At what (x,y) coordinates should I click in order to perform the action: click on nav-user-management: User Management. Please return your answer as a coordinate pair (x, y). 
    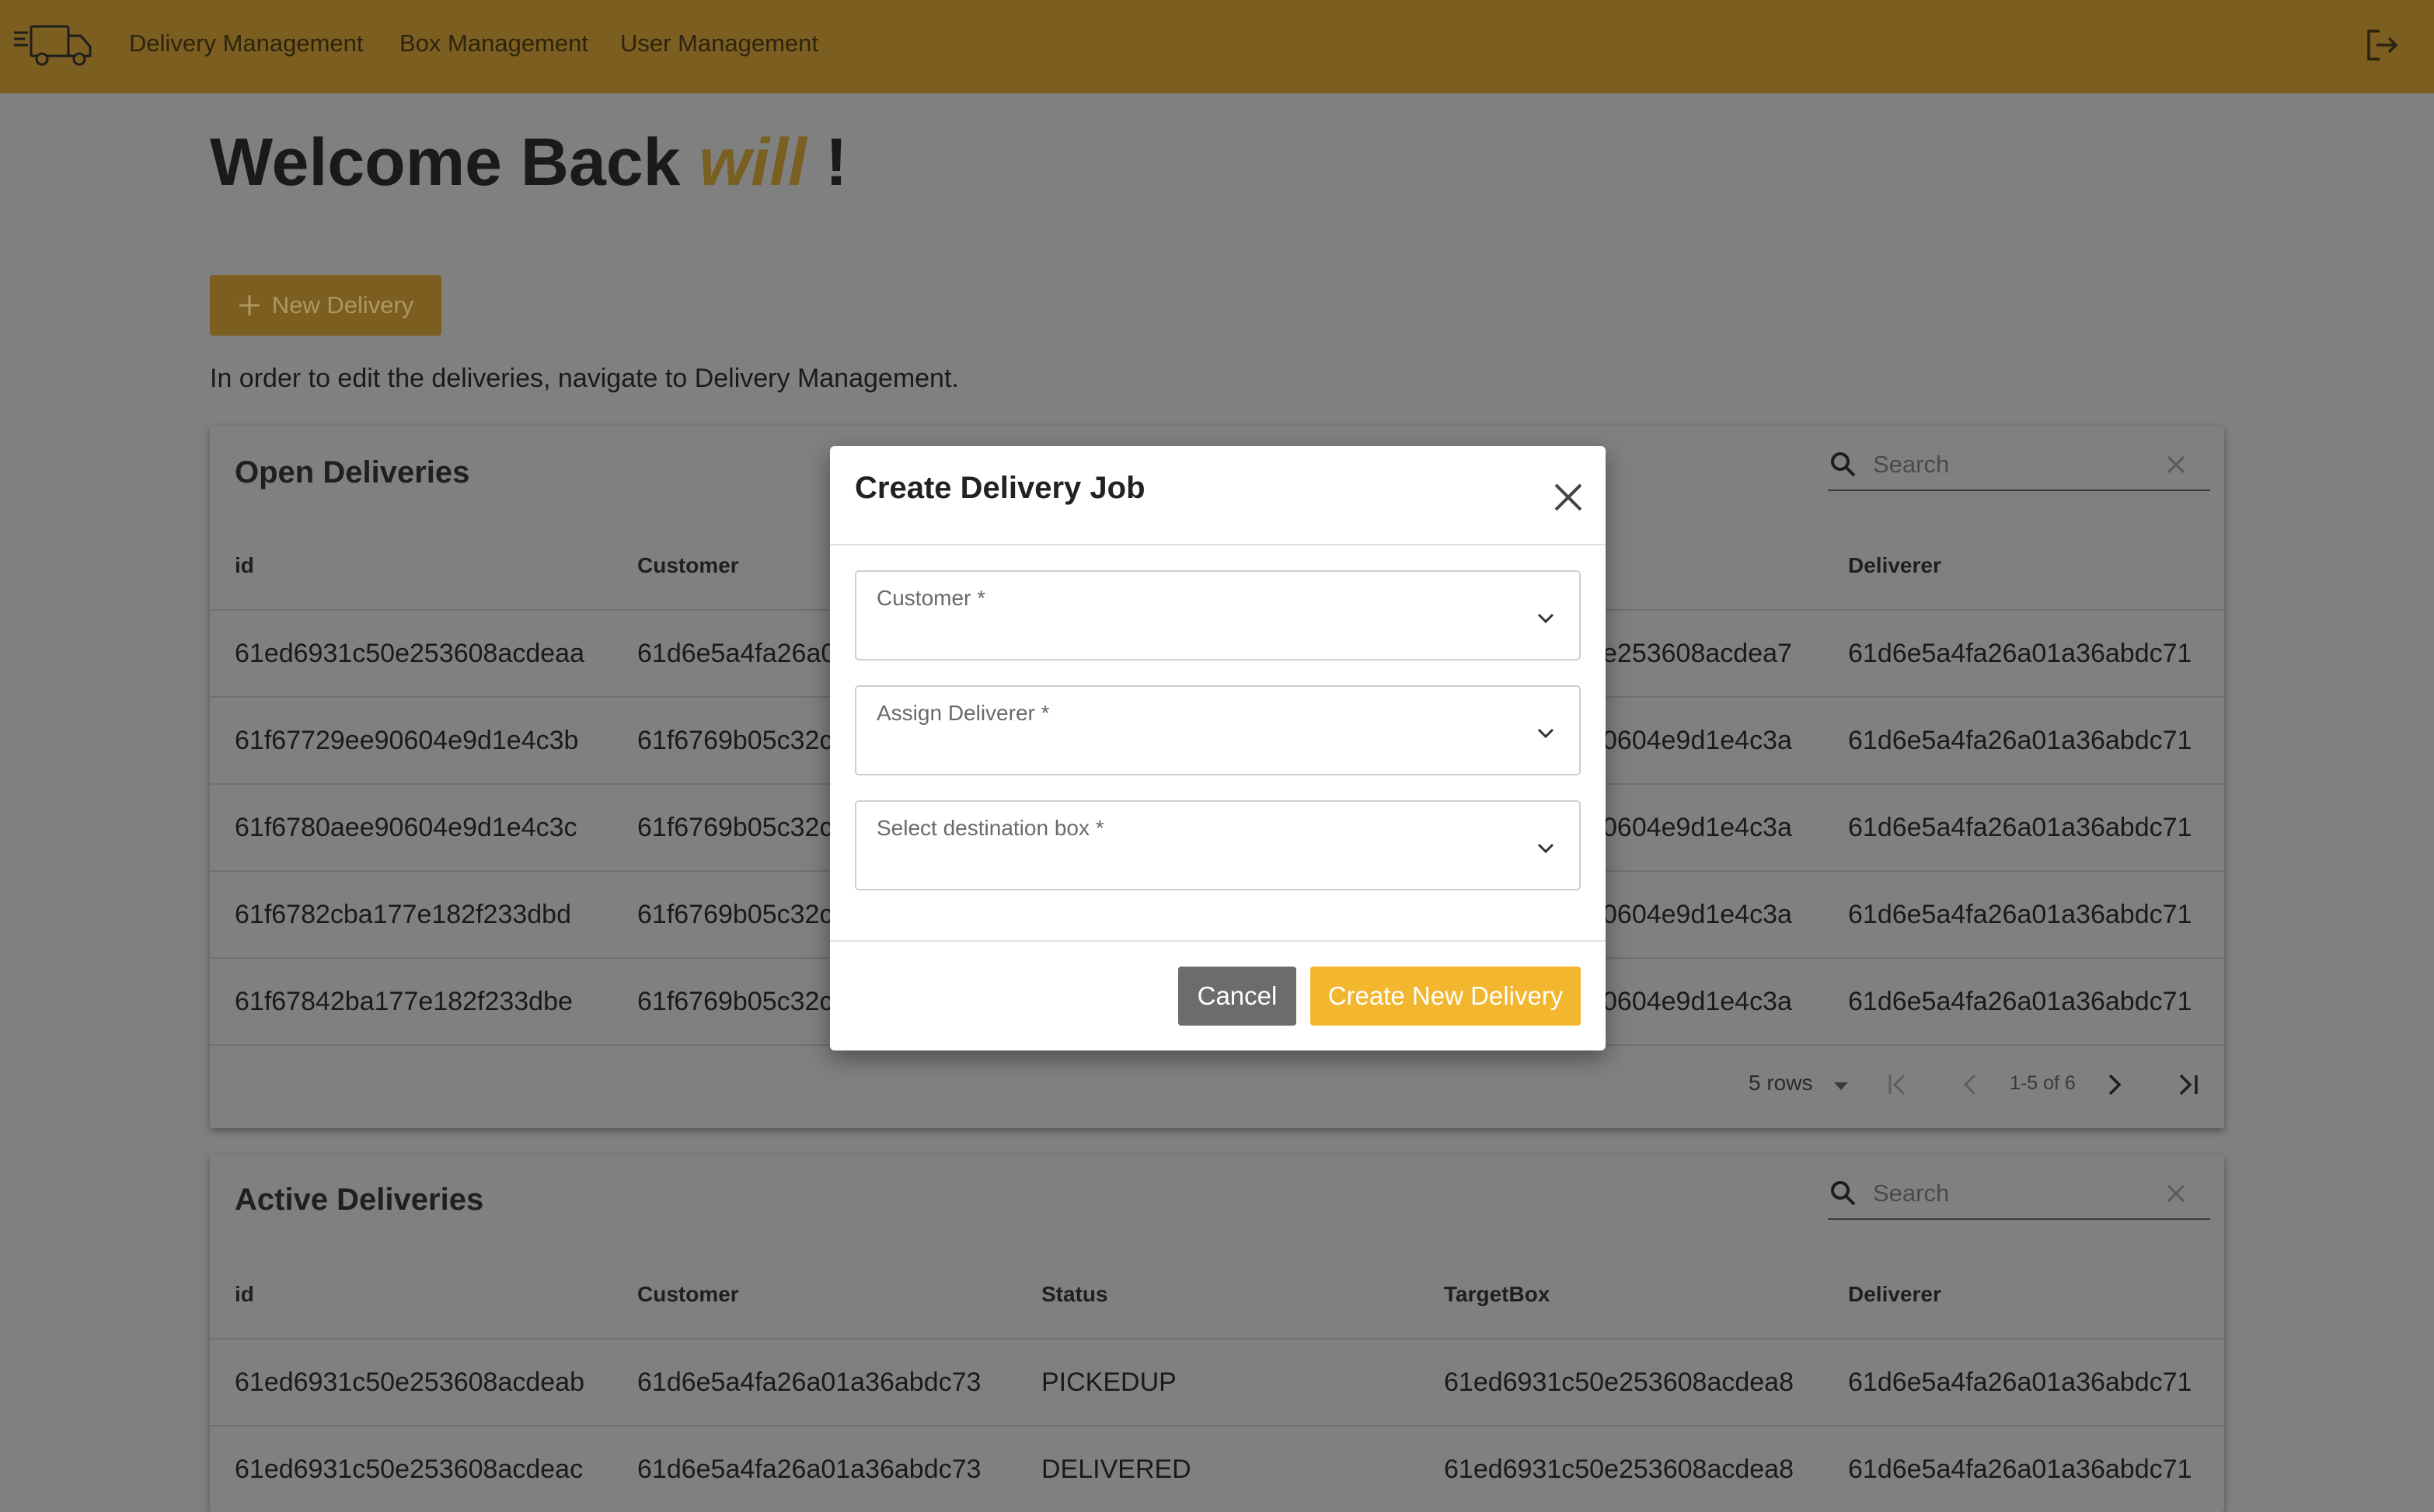
    Looking at the image, I should click on (719, 43).